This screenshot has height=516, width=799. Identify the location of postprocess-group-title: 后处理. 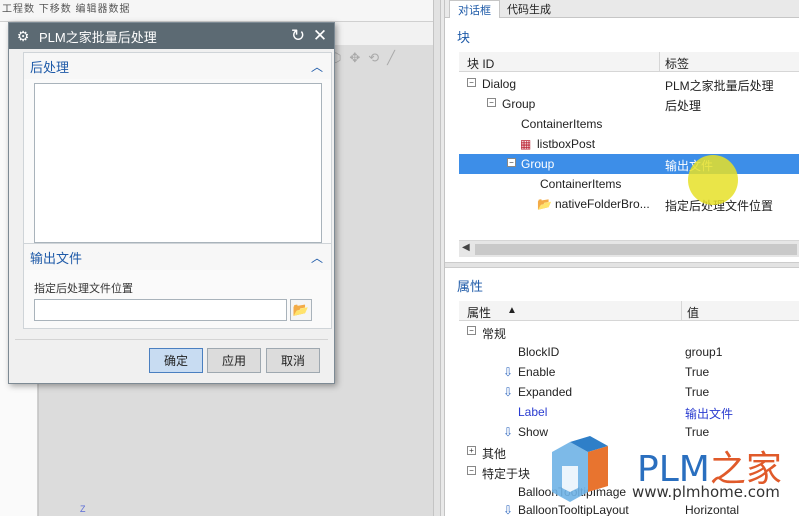
(50, 67).